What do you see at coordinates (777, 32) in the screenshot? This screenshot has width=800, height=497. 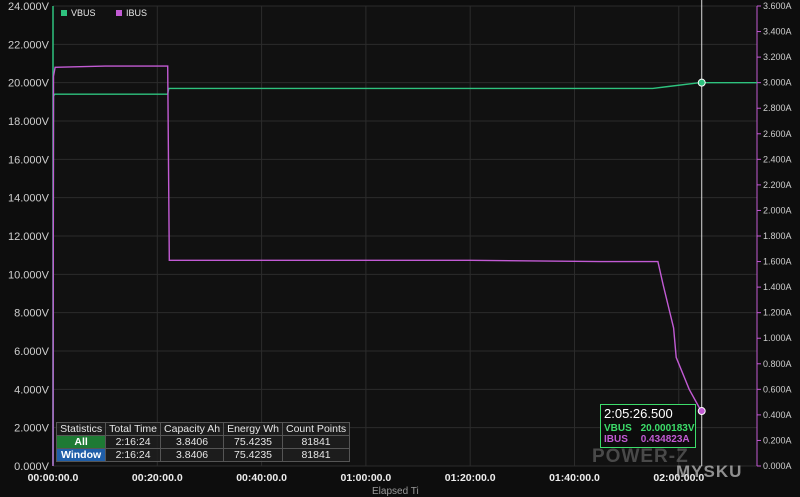 I see `y-right-tick-label: 3.400A` at bounding box center [777, 32].